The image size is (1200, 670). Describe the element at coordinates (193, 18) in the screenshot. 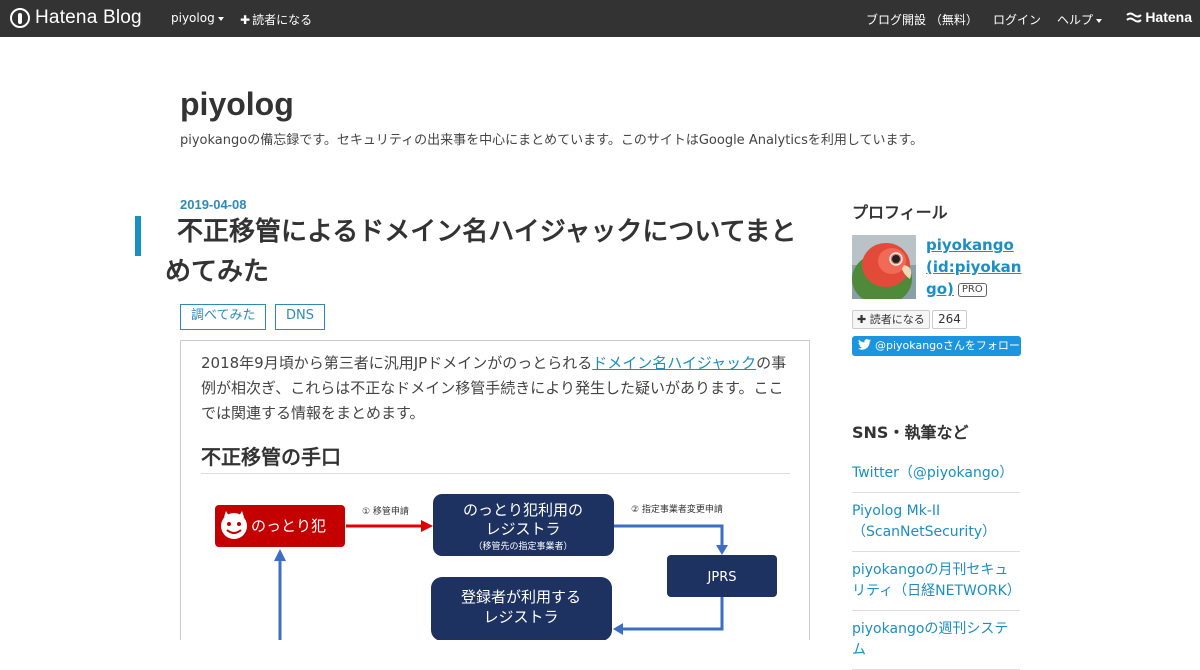

I see `blog-menu-label: piyolog` at that location.